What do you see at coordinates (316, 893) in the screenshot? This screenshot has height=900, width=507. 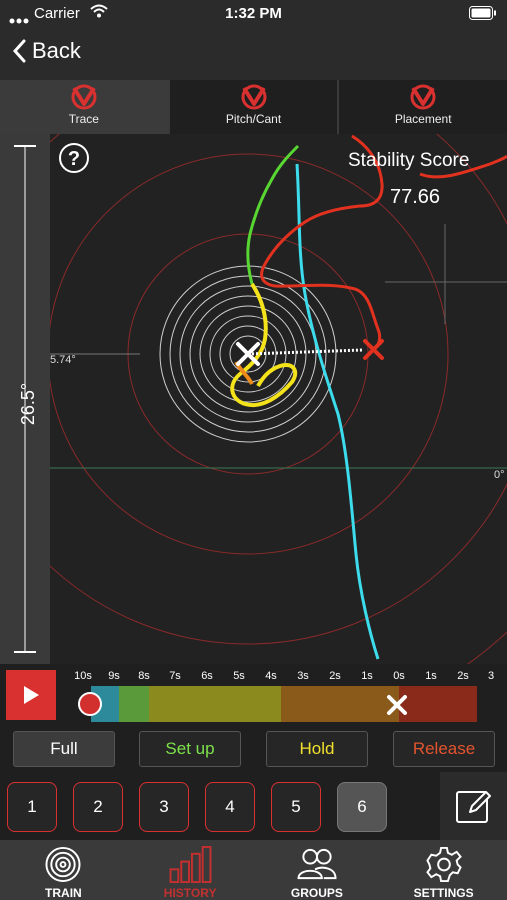 I see `tab-label: GROUPS` at bounding box center [316, 893].